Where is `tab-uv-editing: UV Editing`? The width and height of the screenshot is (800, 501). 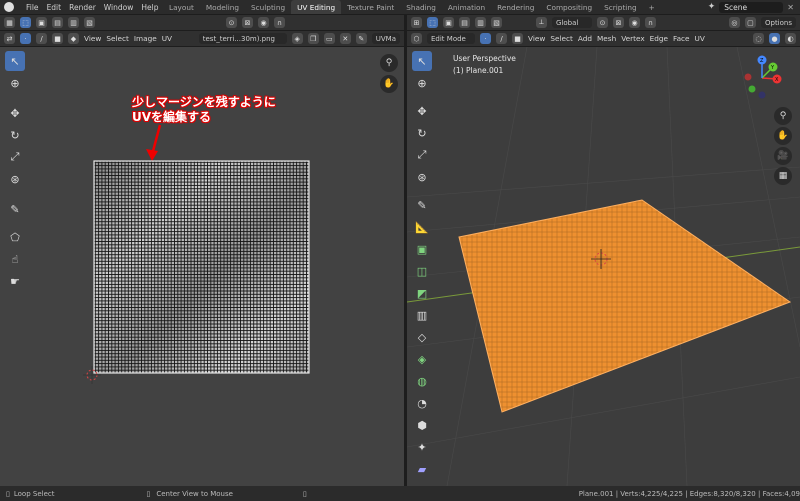
tab-uv-editing: UV Editing is located at coordinates (316, 7).